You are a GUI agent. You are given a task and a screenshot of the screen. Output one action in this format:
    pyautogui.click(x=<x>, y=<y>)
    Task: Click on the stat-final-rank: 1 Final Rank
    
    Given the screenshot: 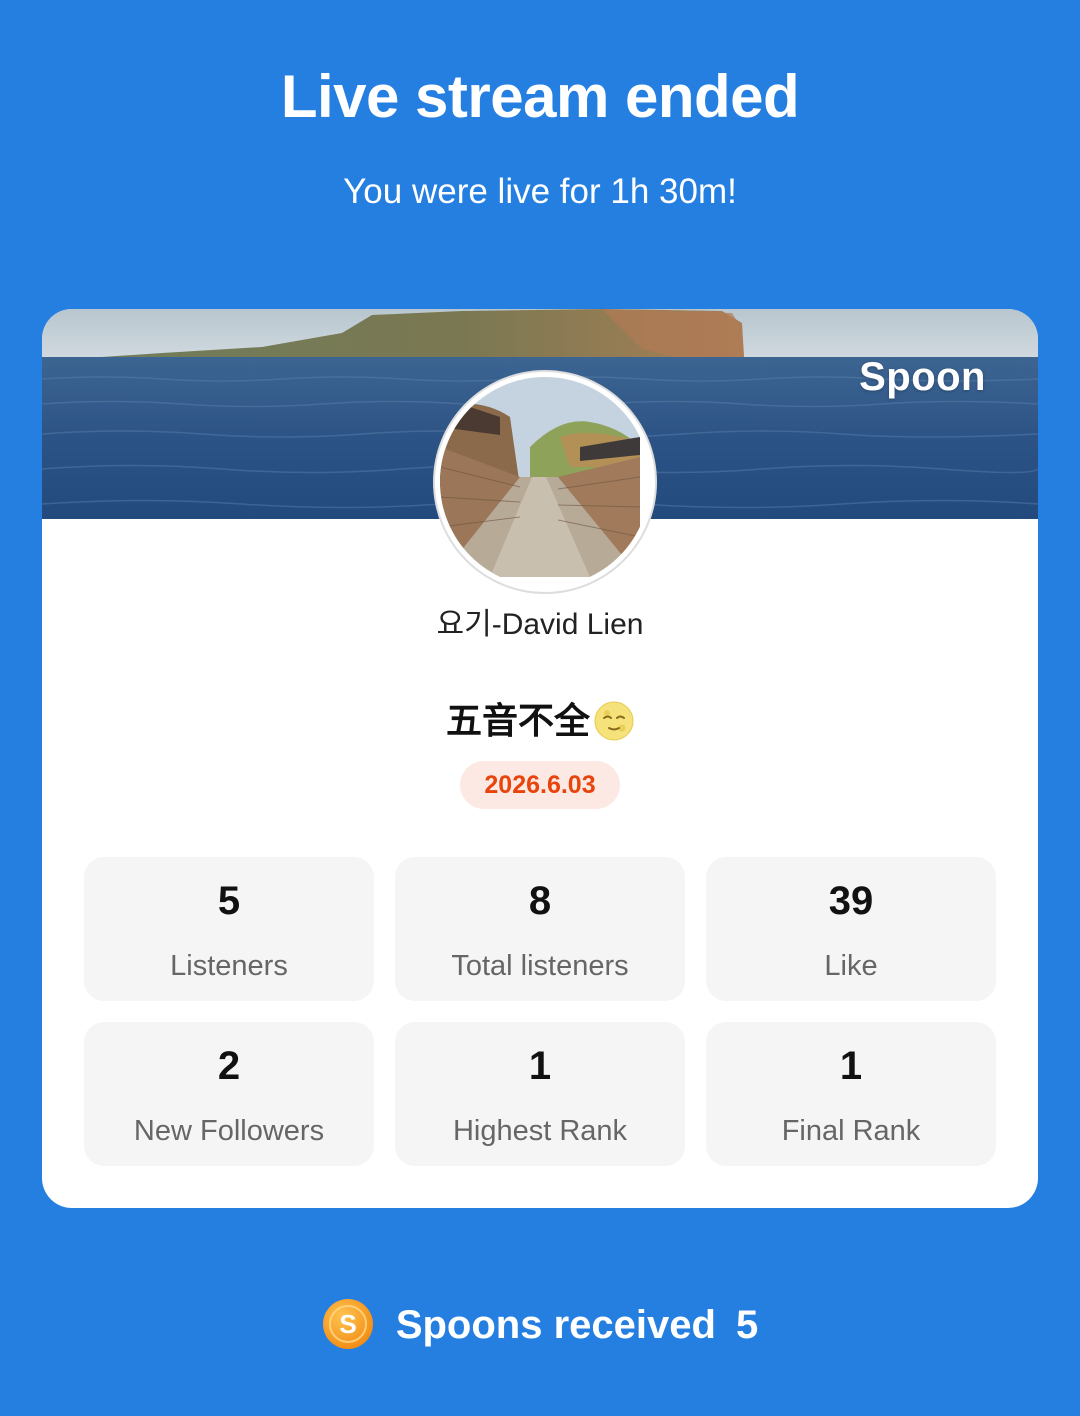 What is the action you would take?
    pyautogui.click(x=851, y=1094)
    